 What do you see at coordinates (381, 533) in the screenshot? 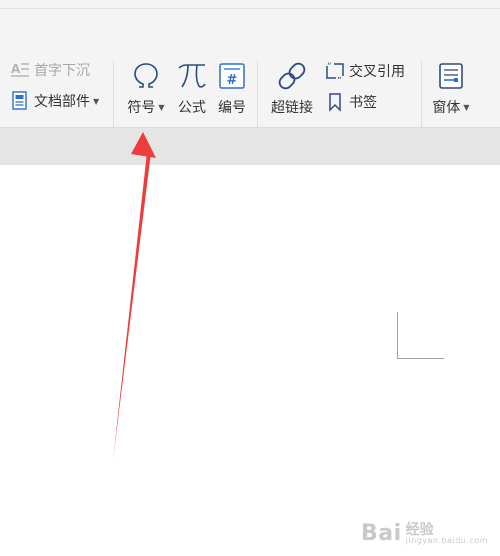
I see `watermark-brand: Bai` at bounding box center [381, 533].